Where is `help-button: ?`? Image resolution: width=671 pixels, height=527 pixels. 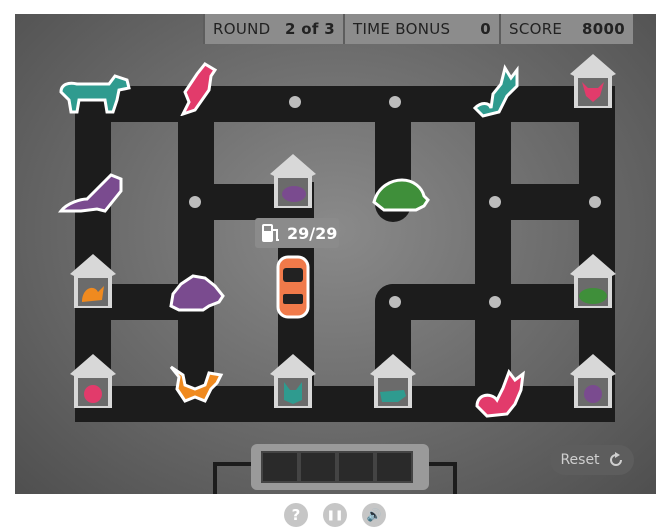
help-button: ? is located at coordinates (296, 515).